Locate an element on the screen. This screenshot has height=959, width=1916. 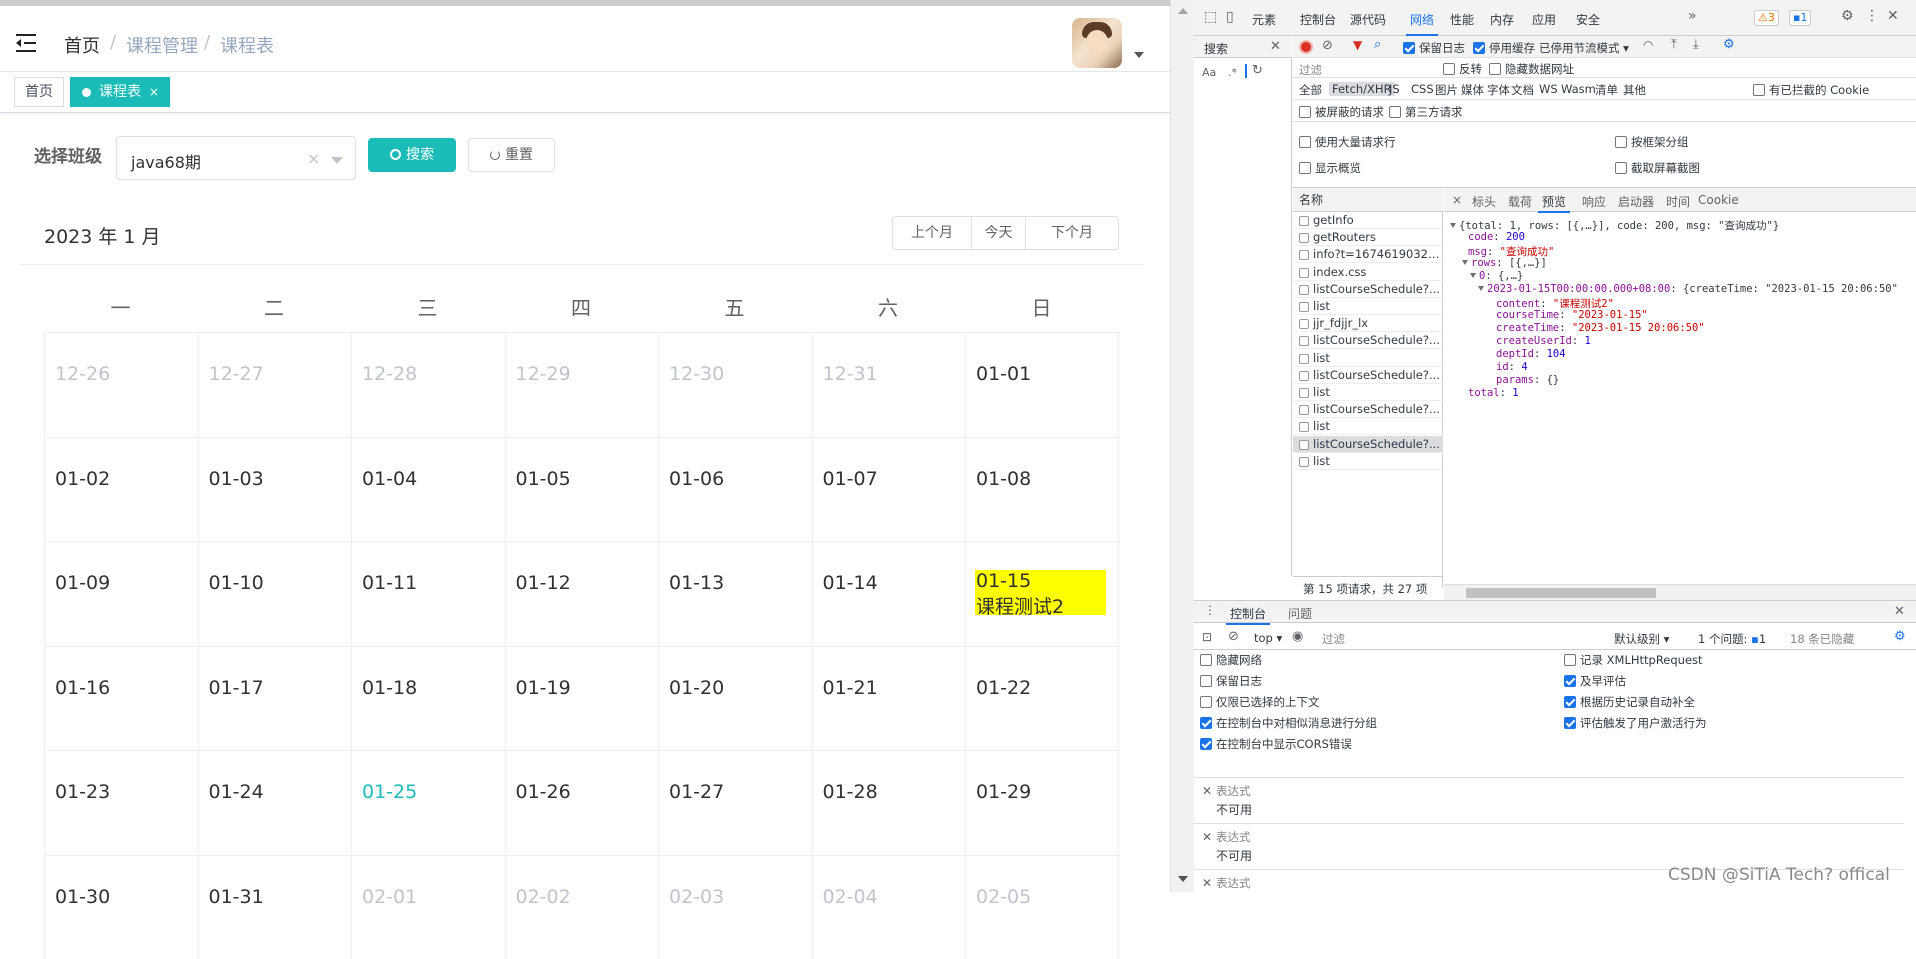
devtools-tab: 源代码 is located at coordinates (1368, 19).